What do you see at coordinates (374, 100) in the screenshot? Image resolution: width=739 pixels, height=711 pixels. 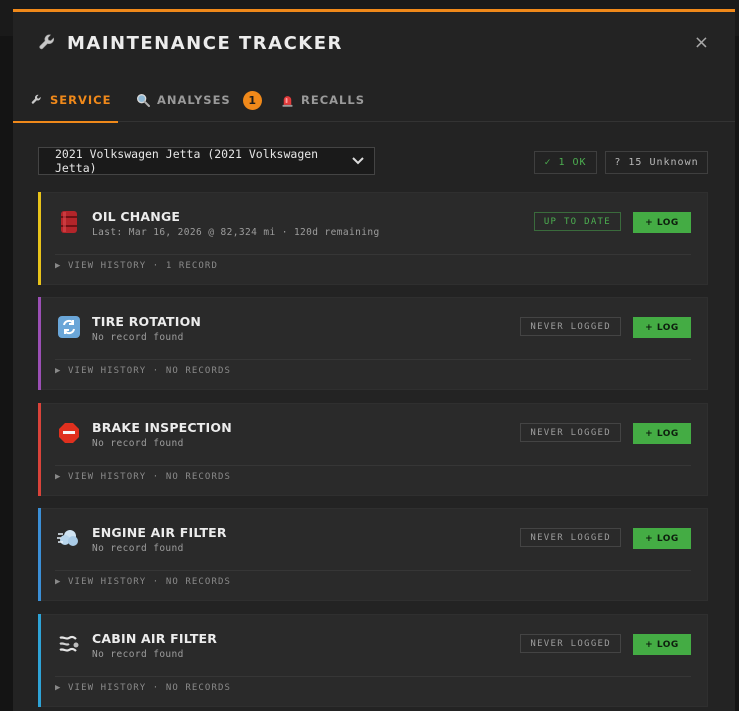 I see `tab-bar: SERVICE ANALYSES 1 RECALLS` at bounding box center [374, 100].